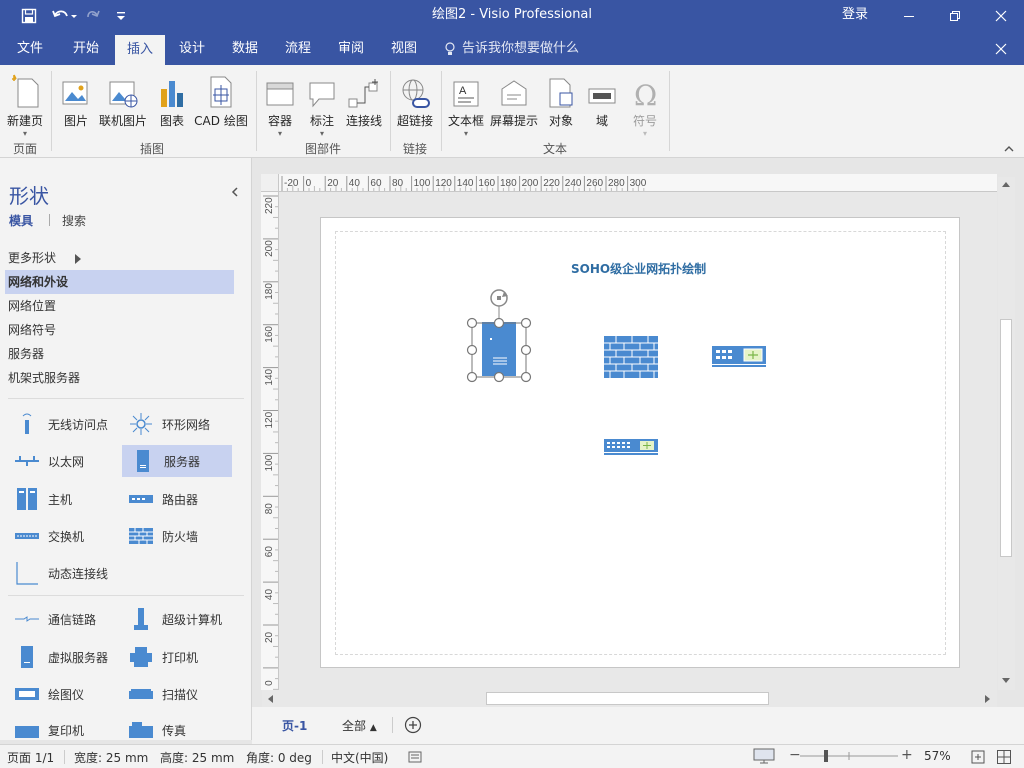 Image resolution: width=1024 pixels, height=768 pixels. Describe the element at coordinates (415, 757) in the screenshot. I see `macro-recording-icon` at that location.